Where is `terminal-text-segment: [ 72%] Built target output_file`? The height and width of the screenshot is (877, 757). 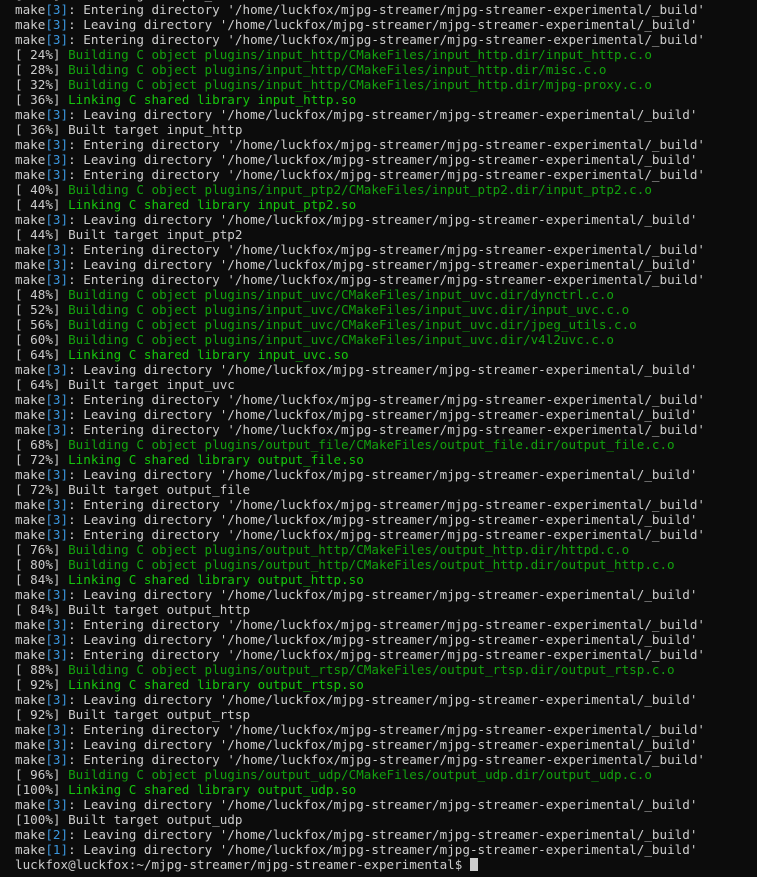
terminal-text-segment: [ 72%] Built target output_file is located at coordinates (133, 489).